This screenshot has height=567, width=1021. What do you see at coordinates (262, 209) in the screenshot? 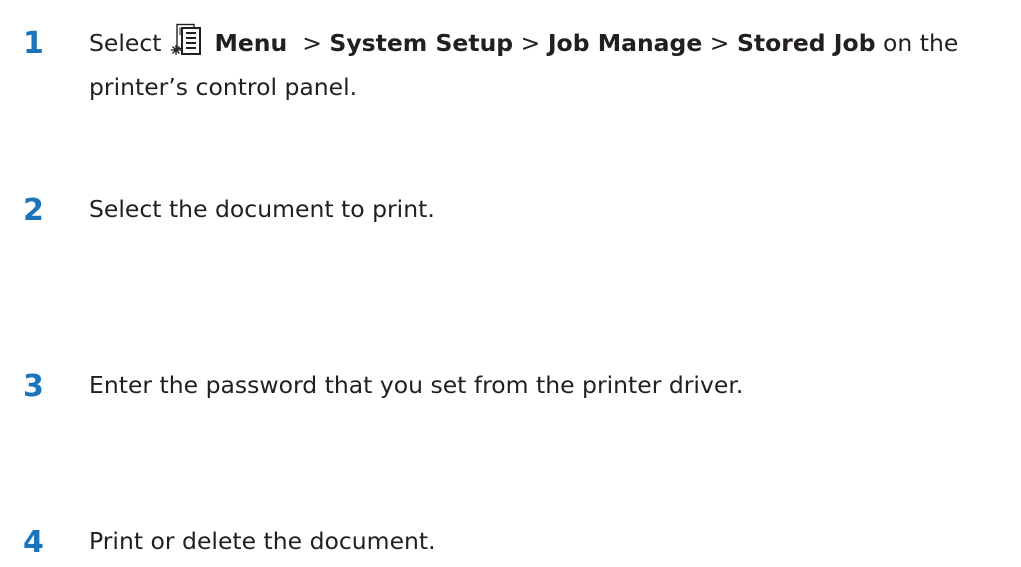
I see `step-text: Select the document to print.` at bounding box center [262, 209].